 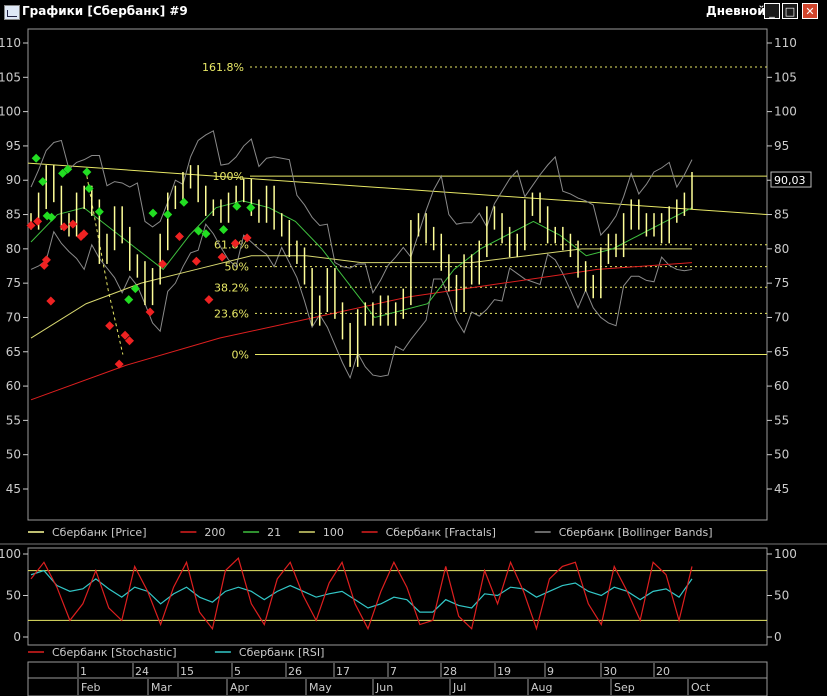 I want to click on day-tick-label: 20, so click(x=663, y=671).